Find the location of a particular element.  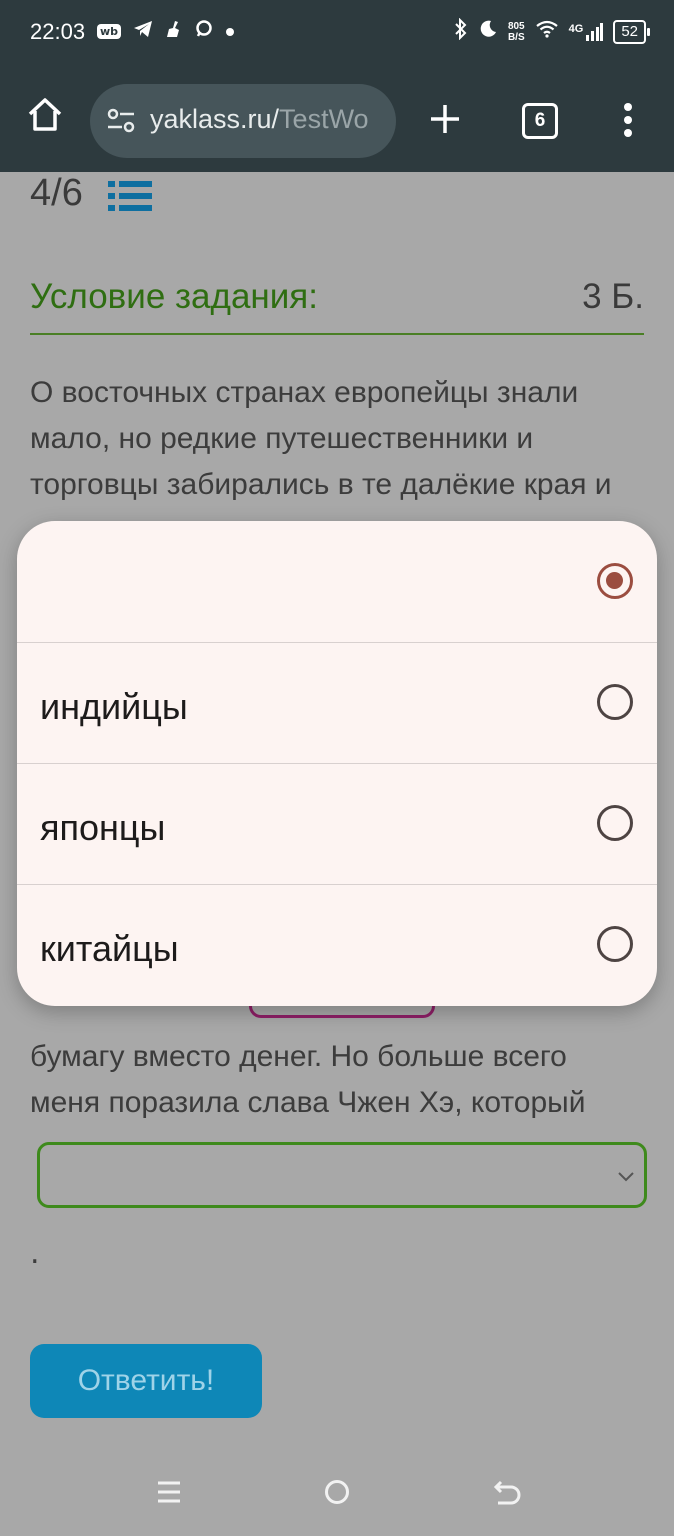

address-bar: yaklass.ru/TestWo is located at coordinates (243, 121).